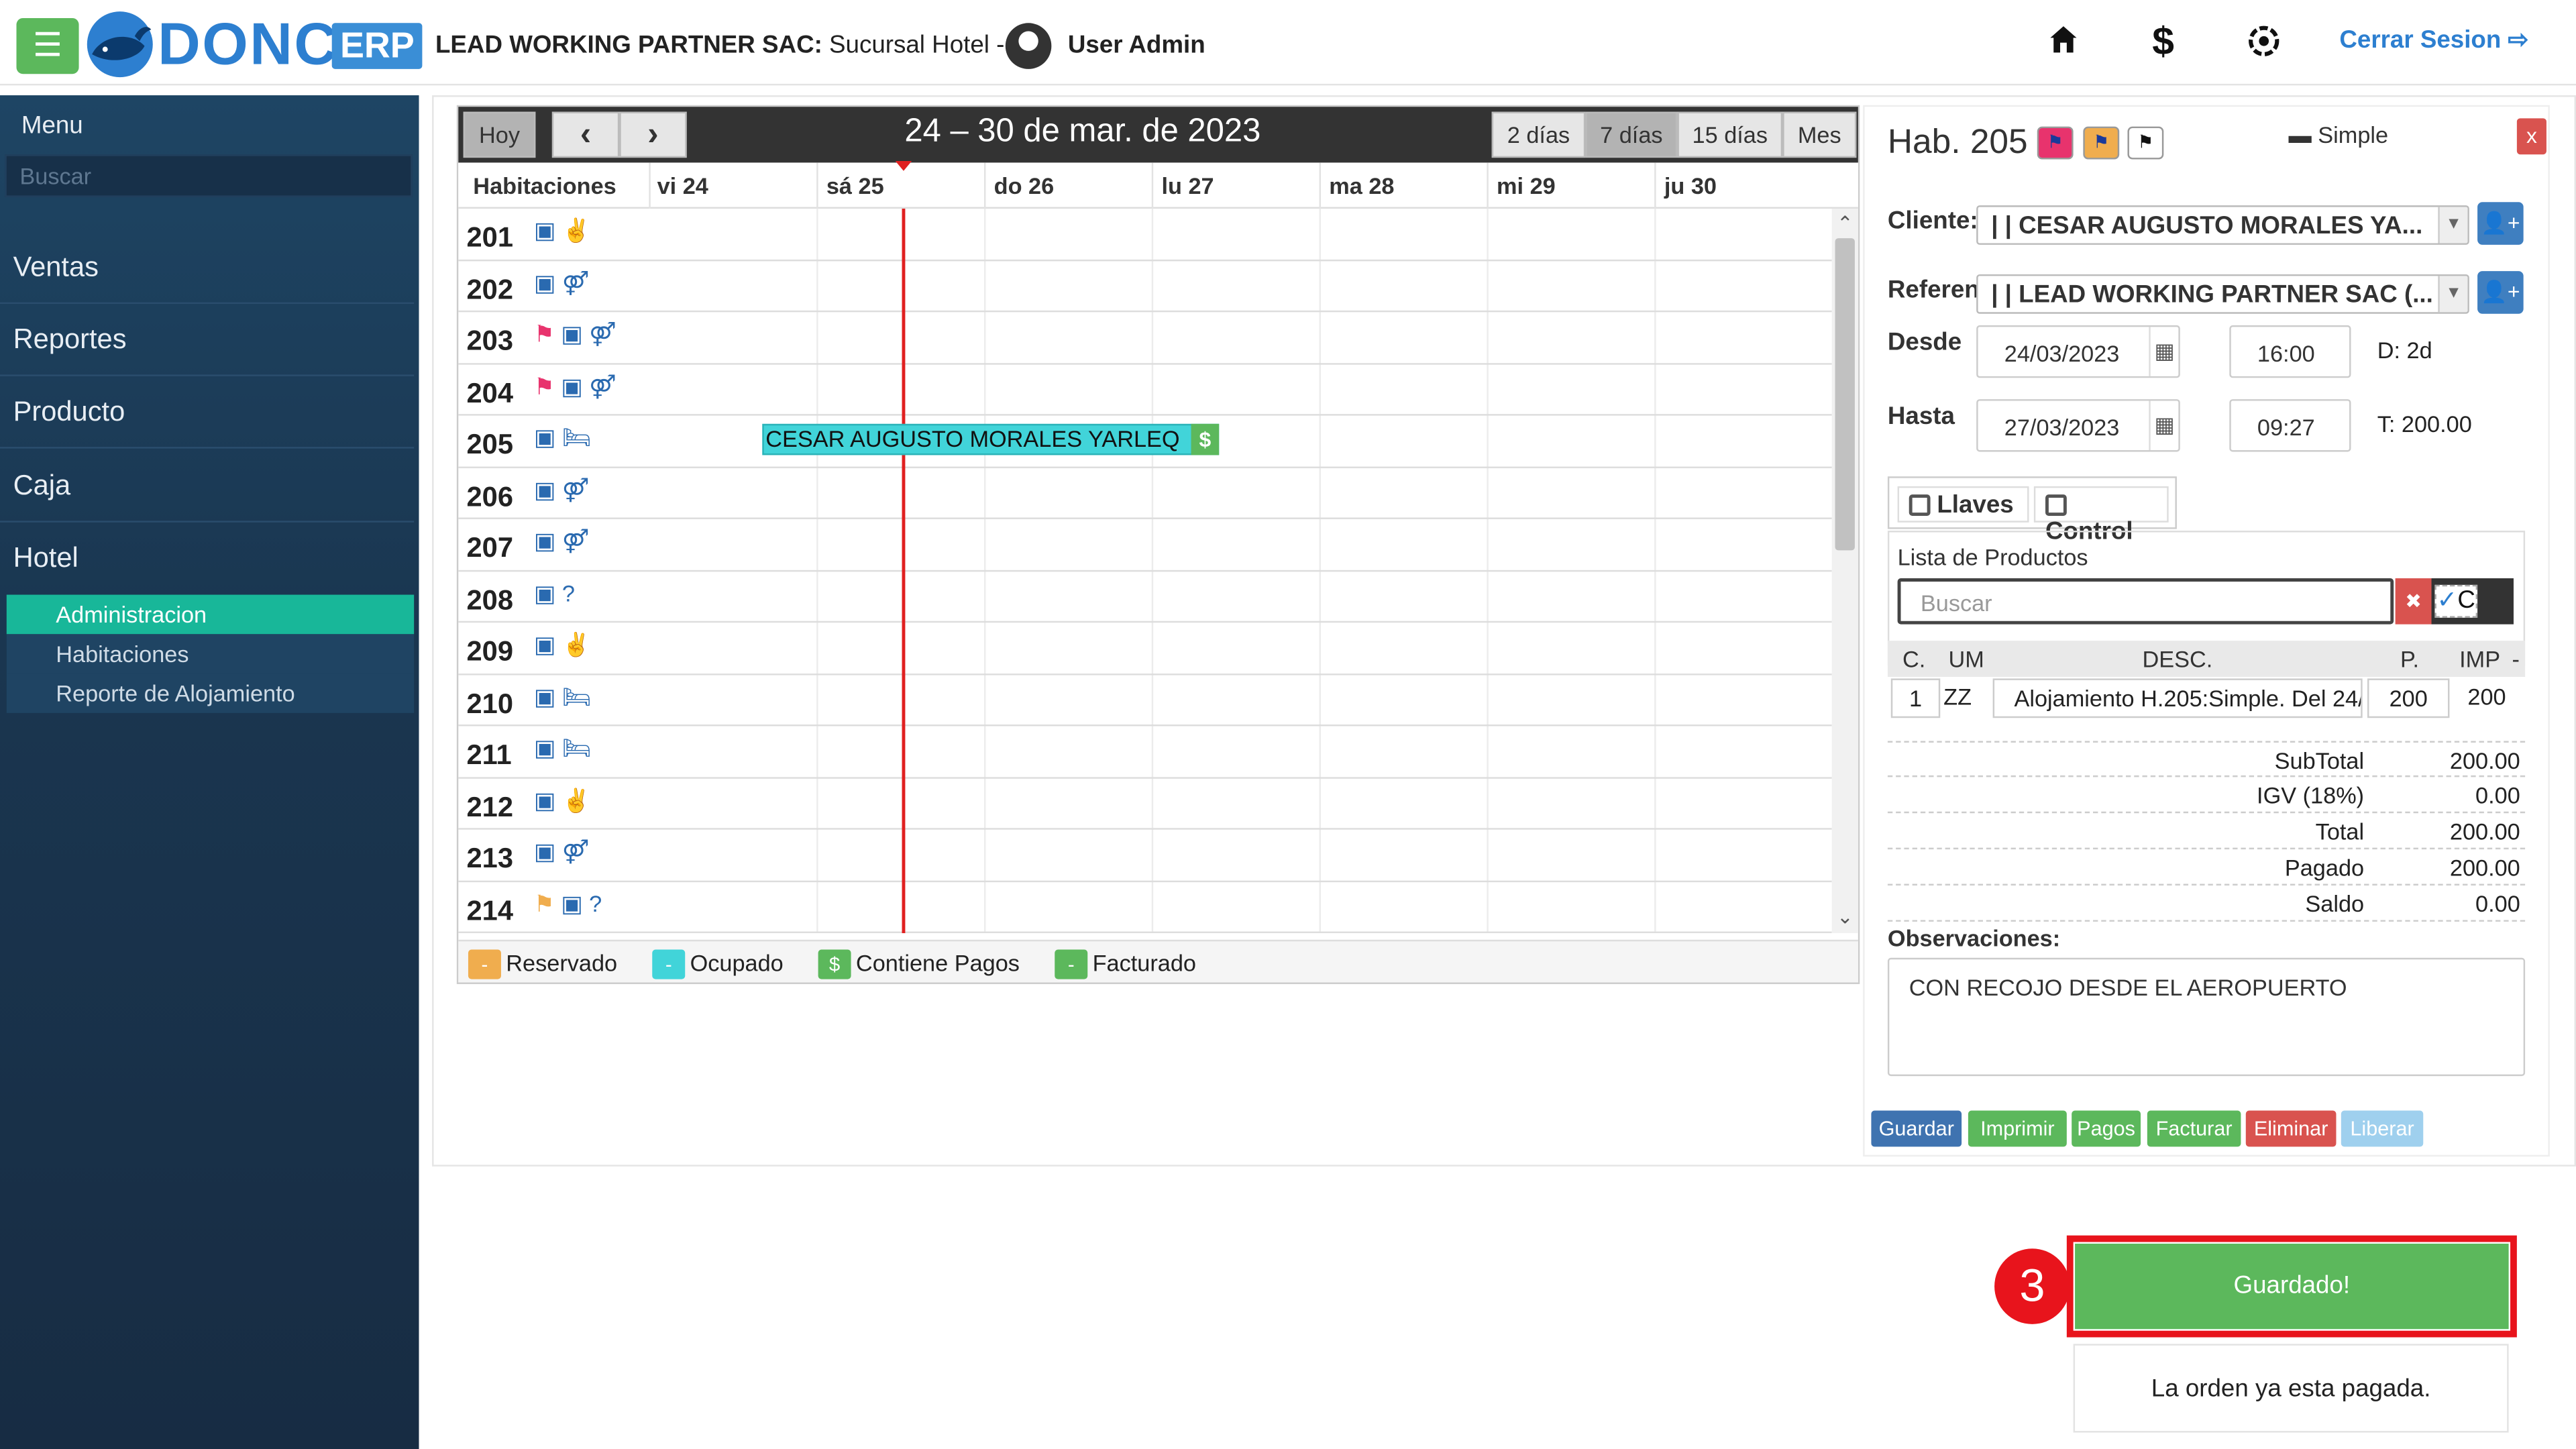 The image size is (2576, 1449). Describe the element at coordinates (1145, 752) in the screenshot. I see `room-row: 211 ▣ 🛏` at that location.